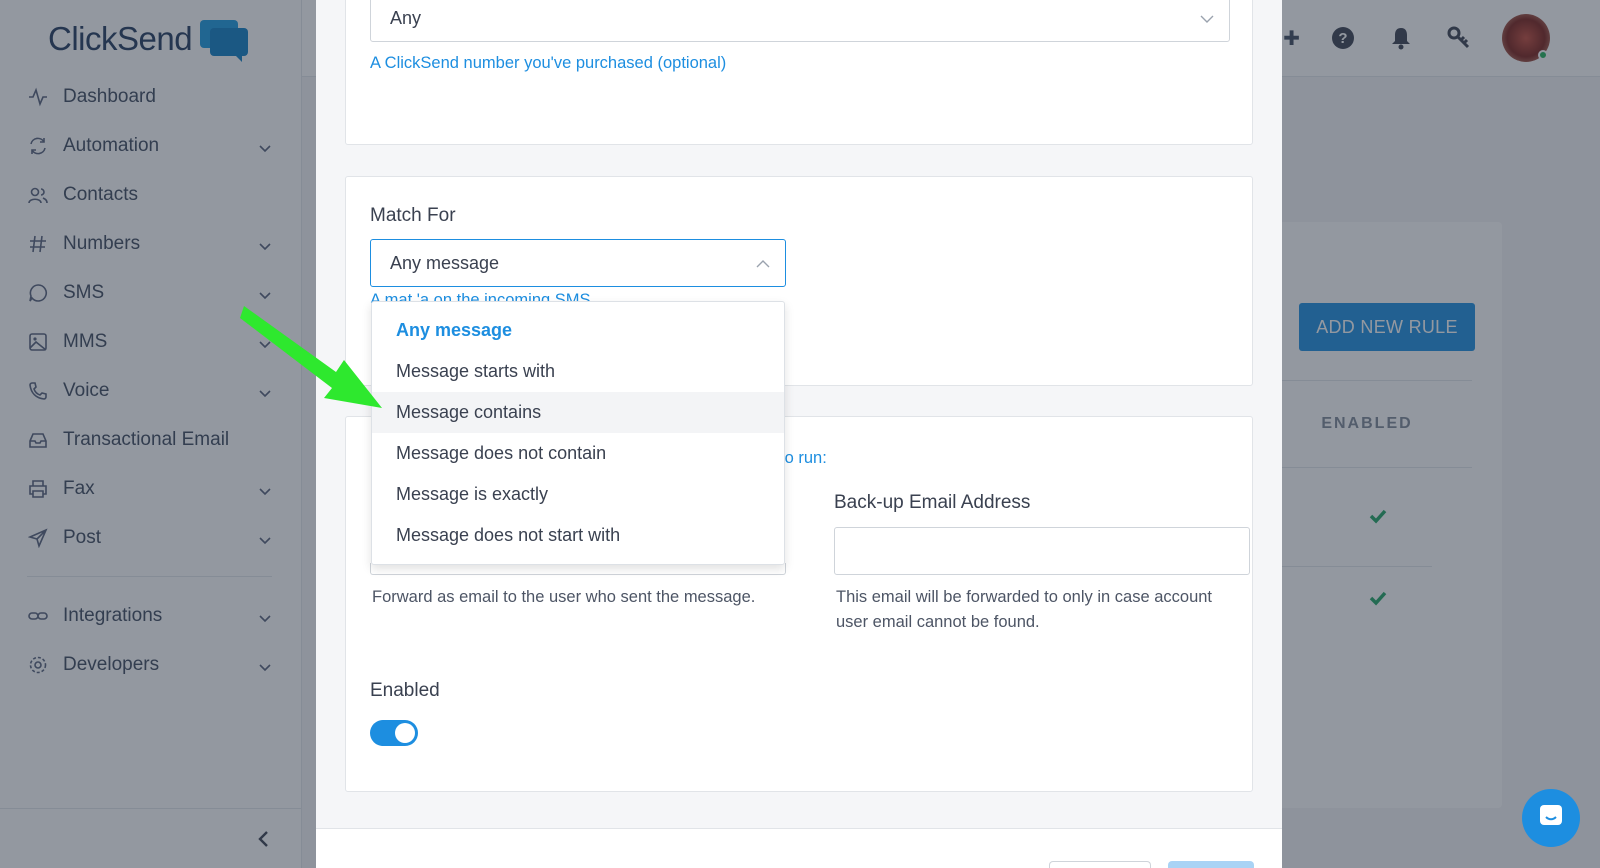 This screenshot has width=1600, height=868. Describe the element at coordinates (938, 622) in the screenshot. I see `backup-hint-line-2: user email cannot be found.` at that location.